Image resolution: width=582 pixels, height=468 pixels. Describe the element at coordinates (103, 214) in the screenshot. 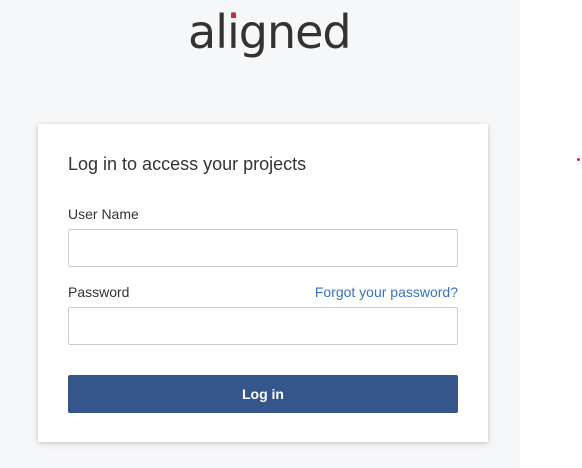

I see `username-label: User Name` at that location.